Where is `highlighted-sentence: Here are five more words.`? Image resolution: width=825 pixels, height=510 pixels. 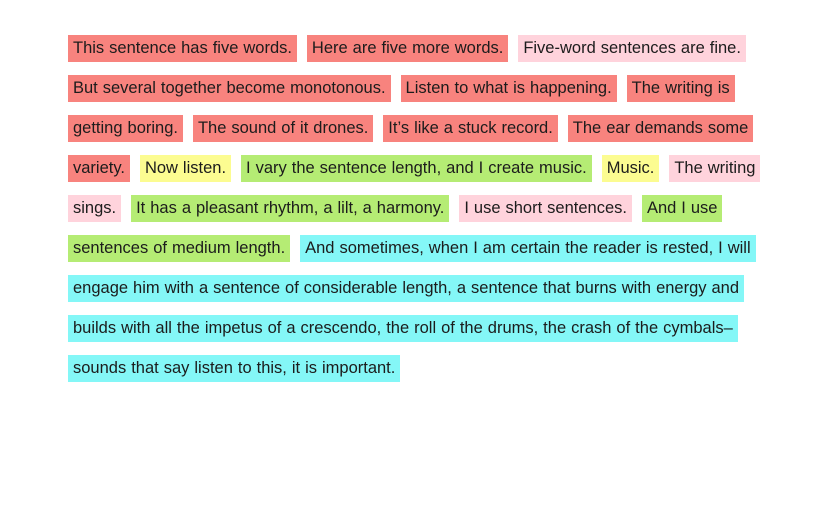
highlighted-sentence: Here are five more words. is located at coordinates (407, 48).